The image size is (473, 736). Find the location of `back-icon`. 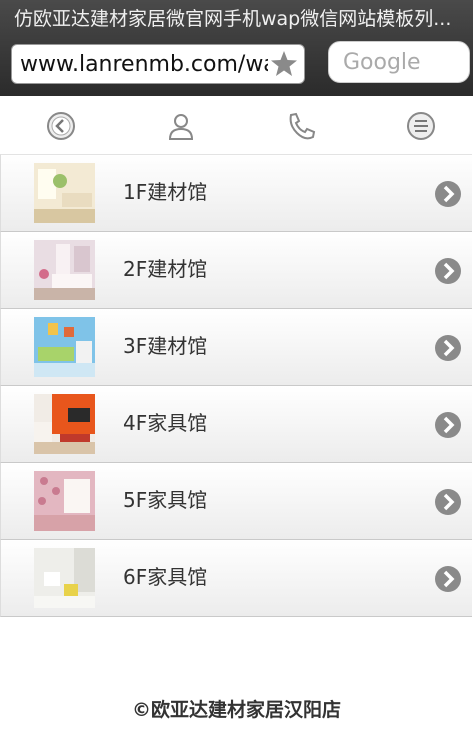

back-icon is located at coordinates (61, 126).